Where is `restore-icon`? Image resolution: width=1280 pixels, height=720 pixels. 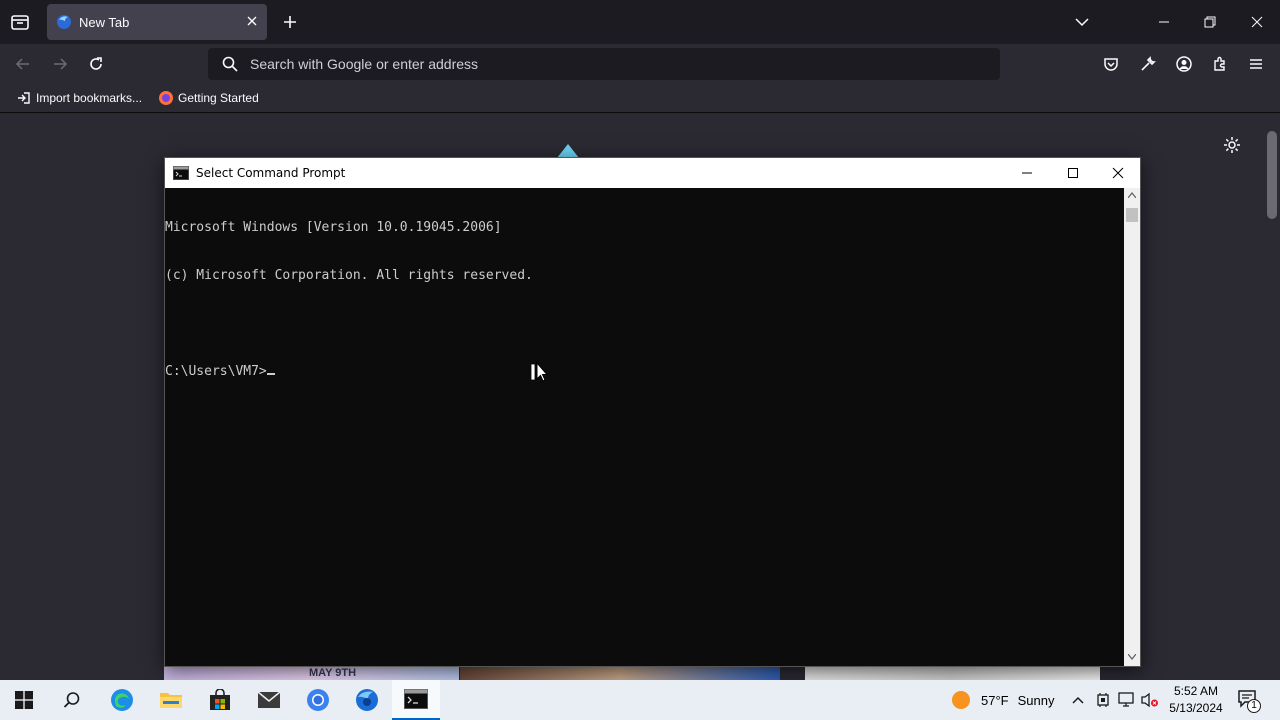
restore-icon is located at coordinates (1210, 22).